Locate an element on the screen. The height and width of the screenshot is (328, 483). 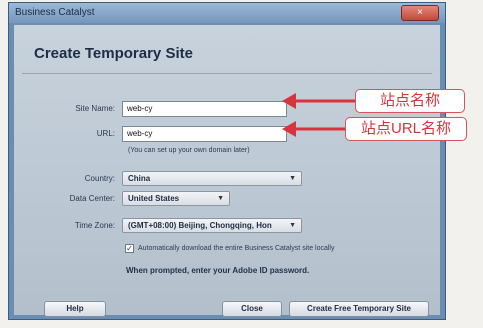
site-url-arrow is located at coordinates (313, 129).